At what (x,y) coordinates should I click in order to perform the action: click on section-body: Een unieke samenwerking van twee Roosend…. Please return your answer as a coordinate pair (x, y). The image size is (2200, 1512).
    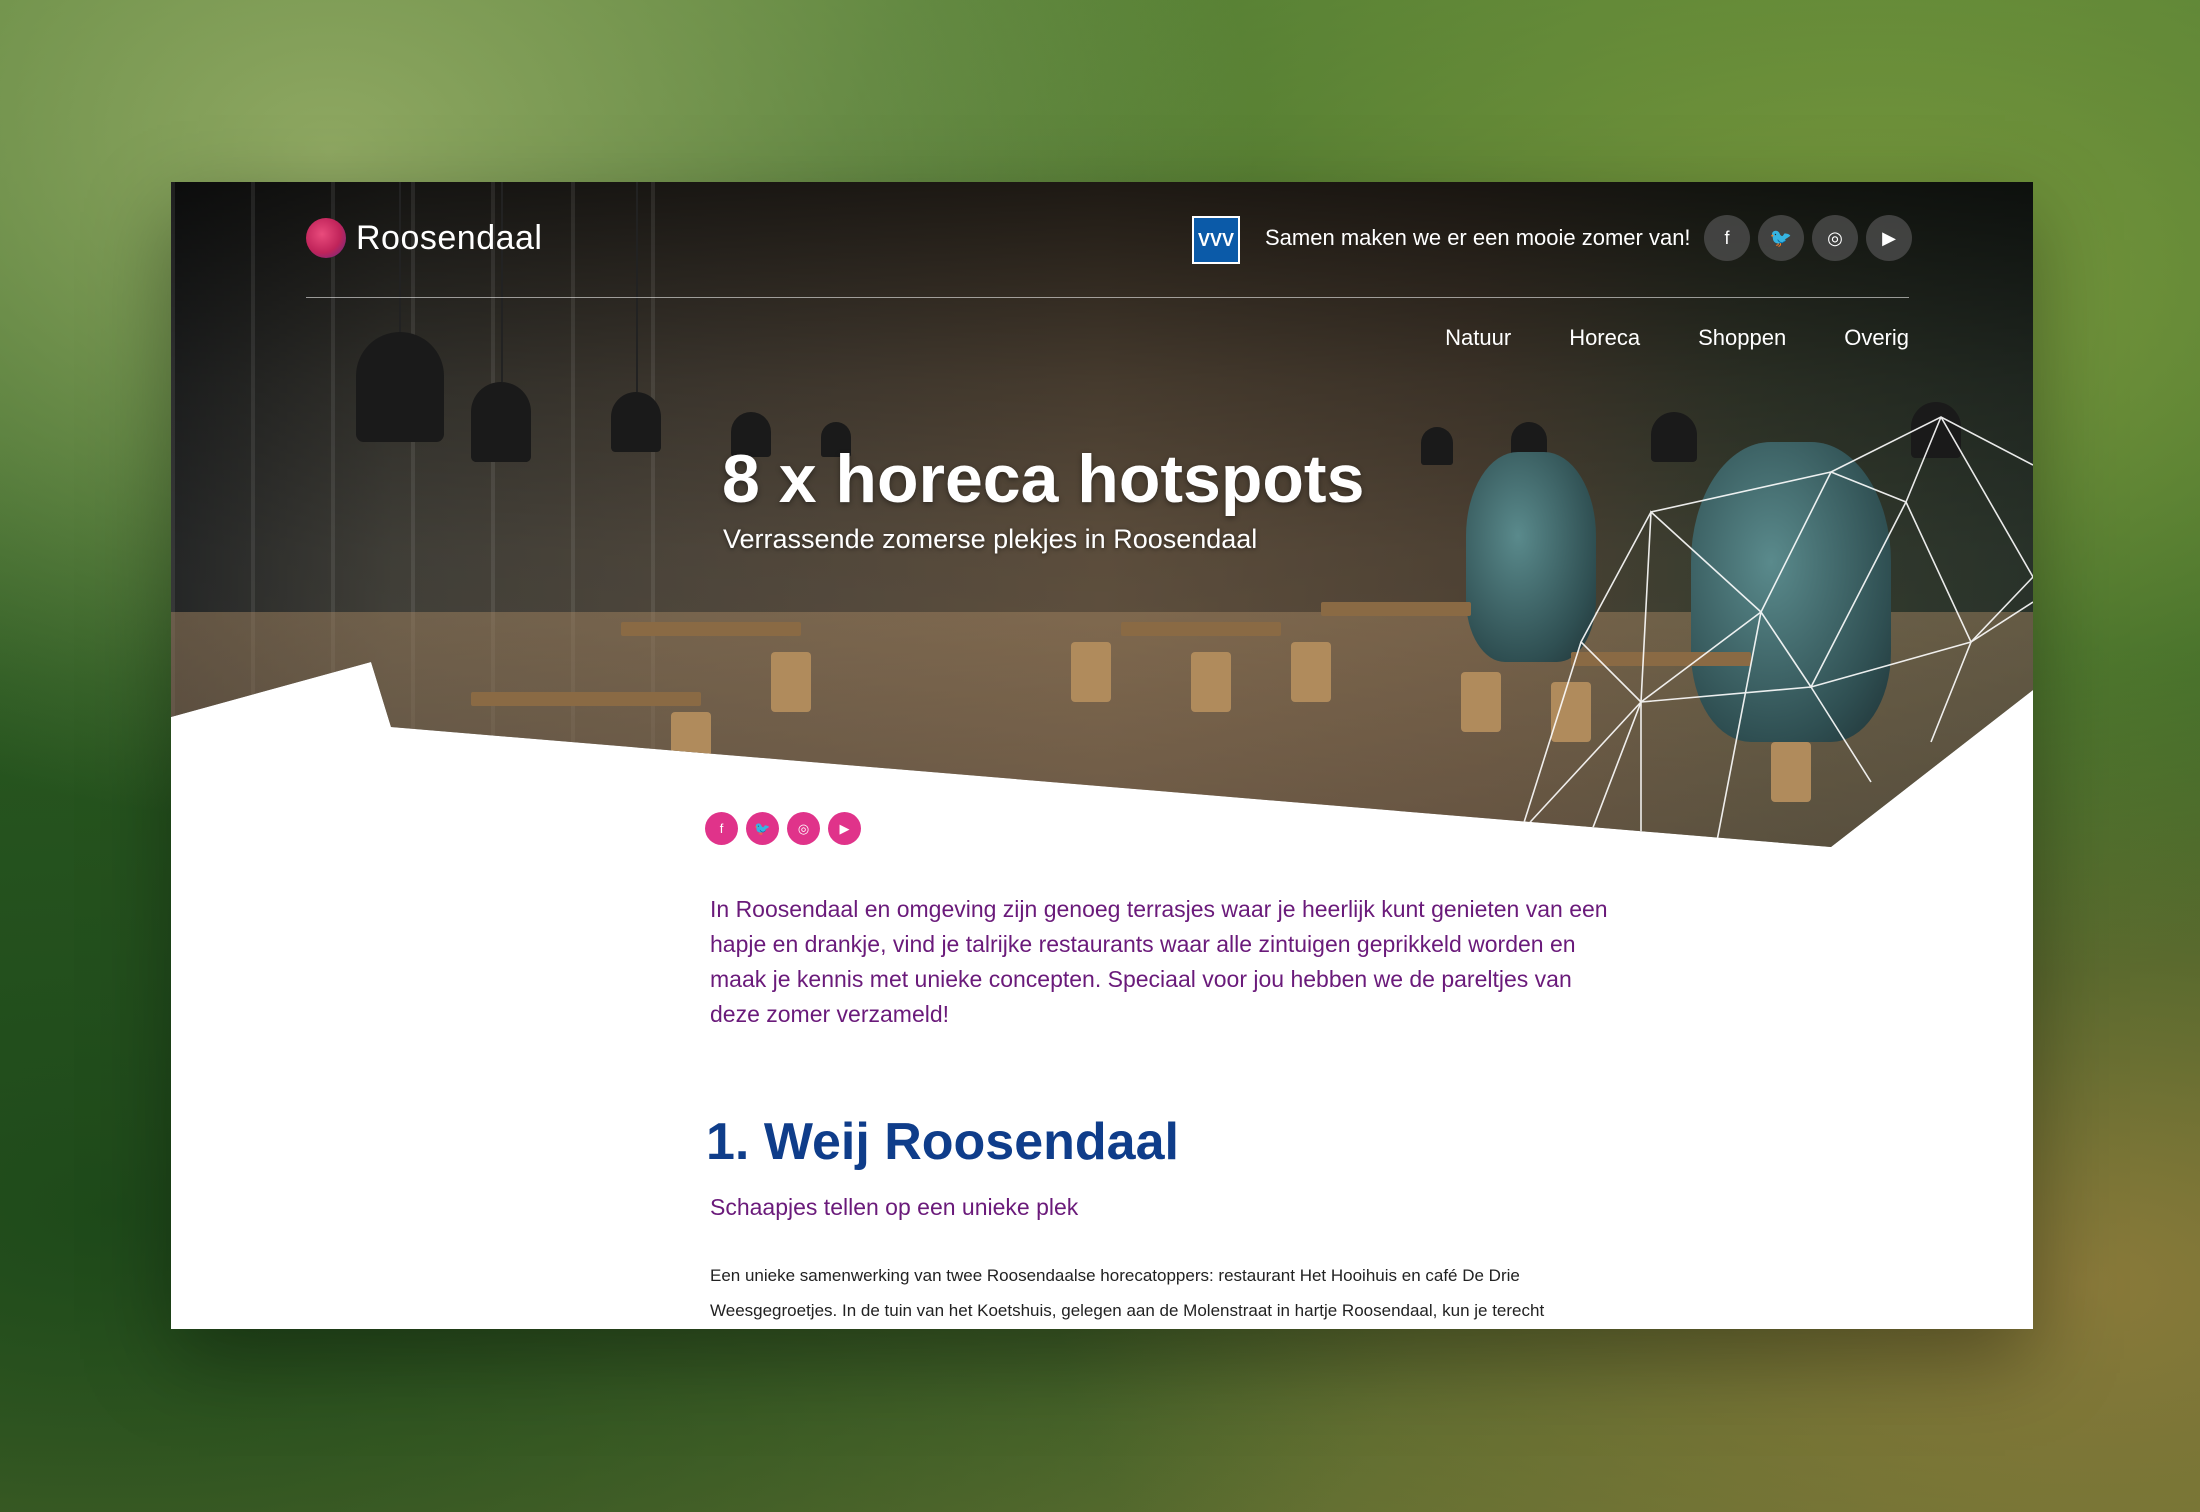
    Looking at the image, I should click on (1127, 1293).